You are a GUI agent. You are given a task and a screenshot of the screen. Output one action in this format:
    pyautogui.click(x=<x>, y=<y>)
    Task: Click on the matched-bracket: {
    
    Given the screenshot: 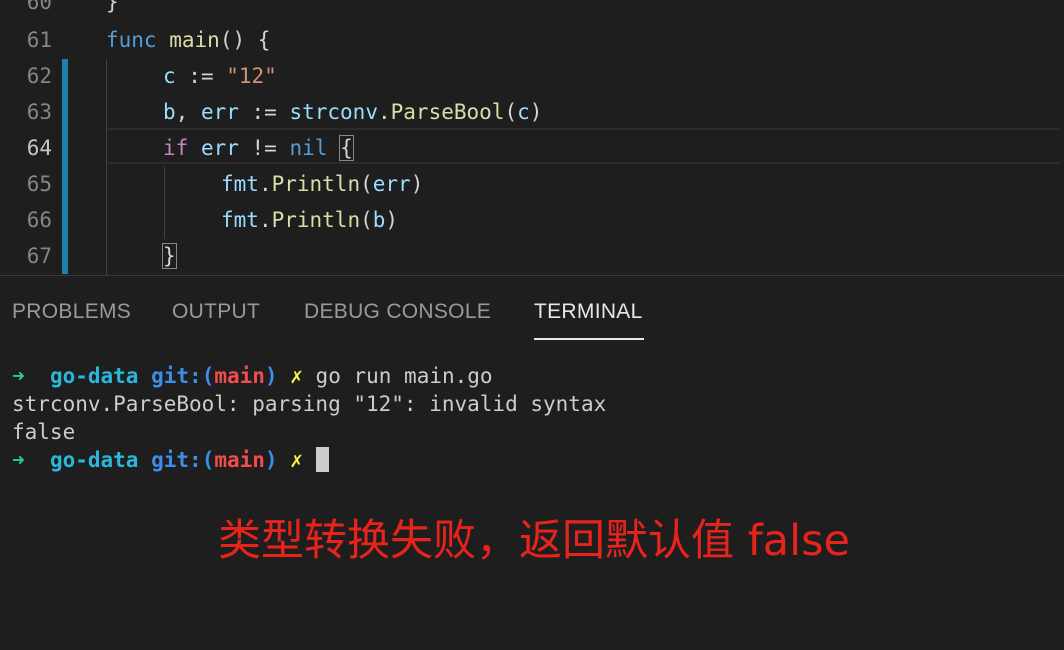 What is the action you would take?
    pyautogui.click(x=346, y=148)
    